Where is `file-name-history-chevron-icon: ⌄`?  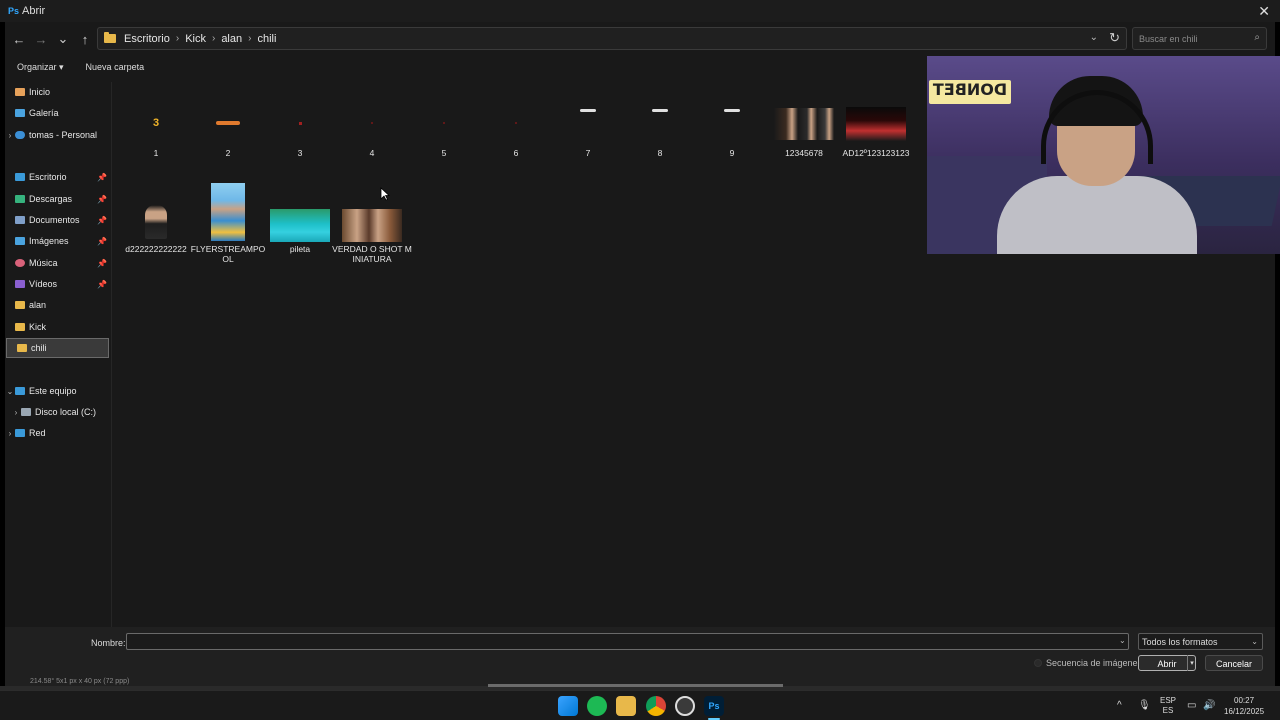 file-name-history-chevron-icon: ⌄ is located at coordinates (1122, 640).